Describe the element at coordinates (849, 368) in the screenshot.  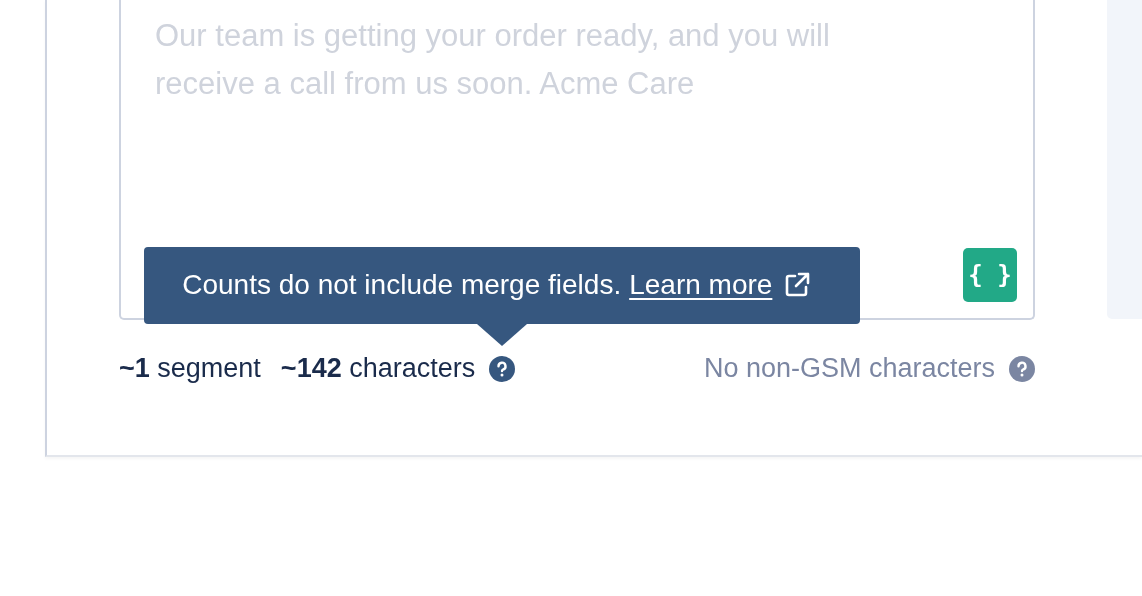
I see `encoding-status: No non-GSM characters` at that location.